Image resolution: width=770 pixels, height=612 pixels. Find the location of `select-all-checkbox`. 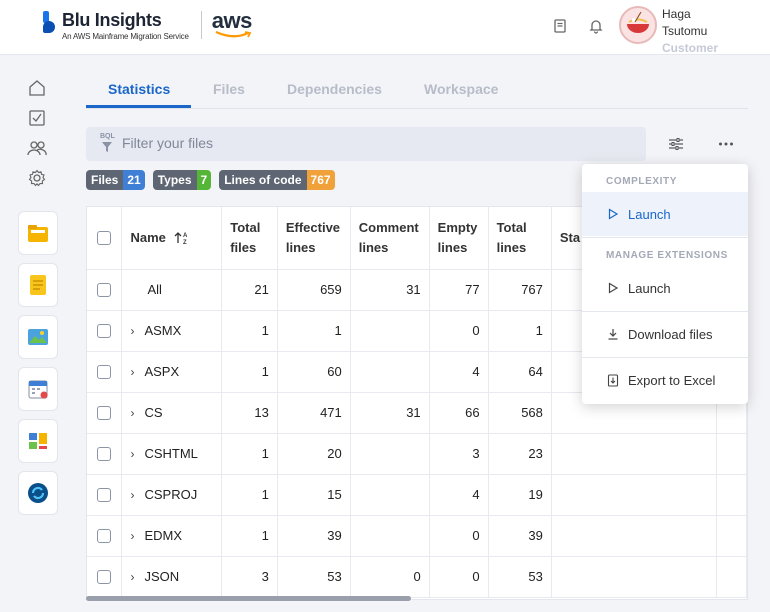

select-all-checkbox is located at coordinates (104, 238).